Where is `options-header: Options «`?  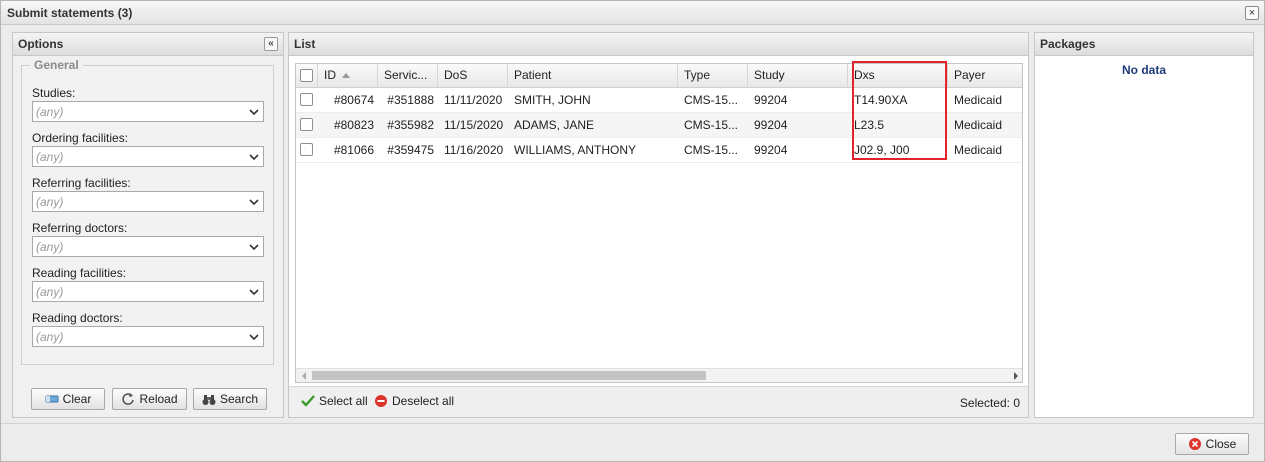
options-header: Options « is located at coordinates (148, 44).